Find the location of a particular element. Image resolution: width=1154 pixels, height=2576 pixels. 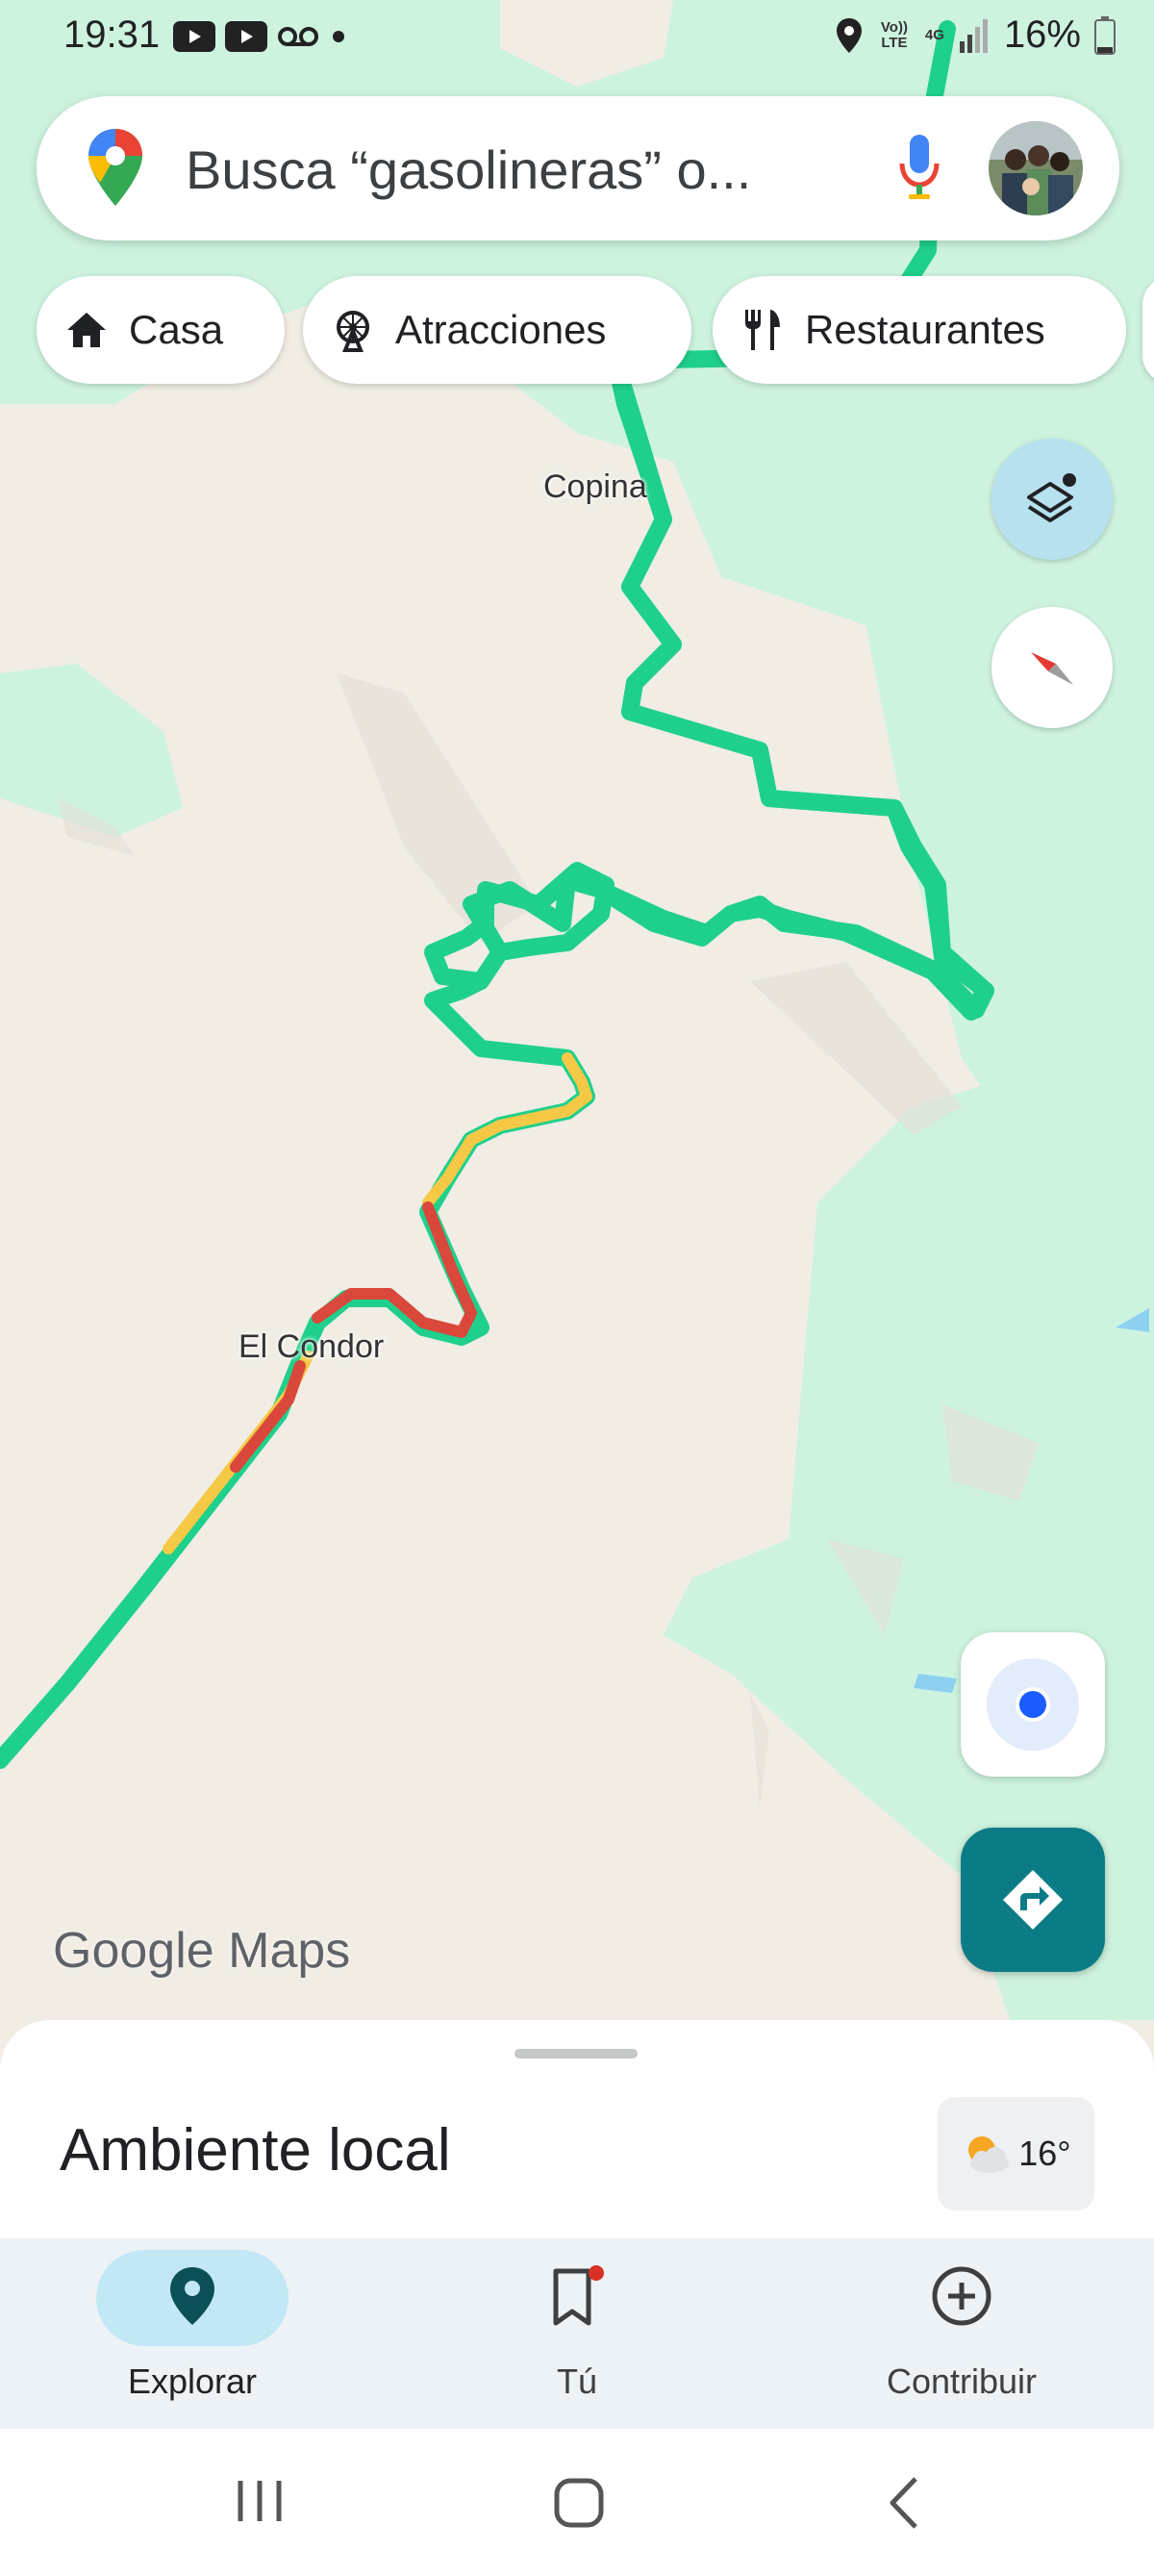

temperature: 16° is located at coordinates (1045, 2153).